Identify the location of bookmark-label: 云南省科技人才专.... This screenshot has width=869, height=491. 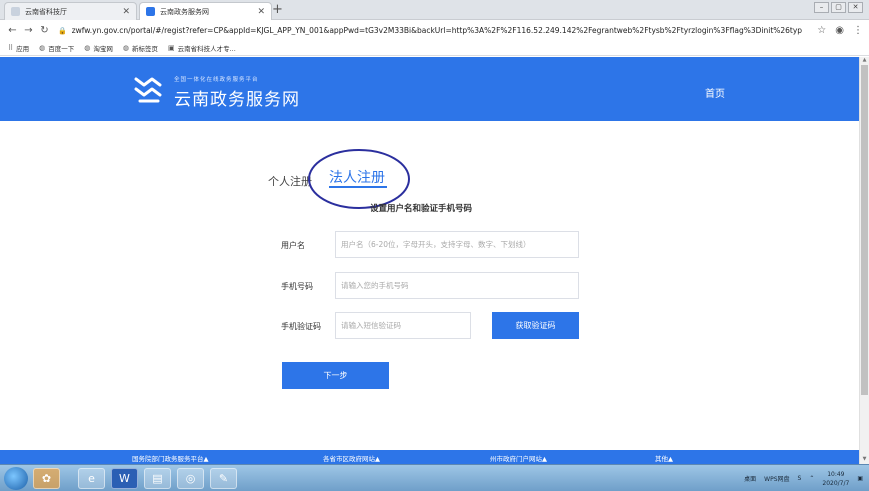
(206, 49).